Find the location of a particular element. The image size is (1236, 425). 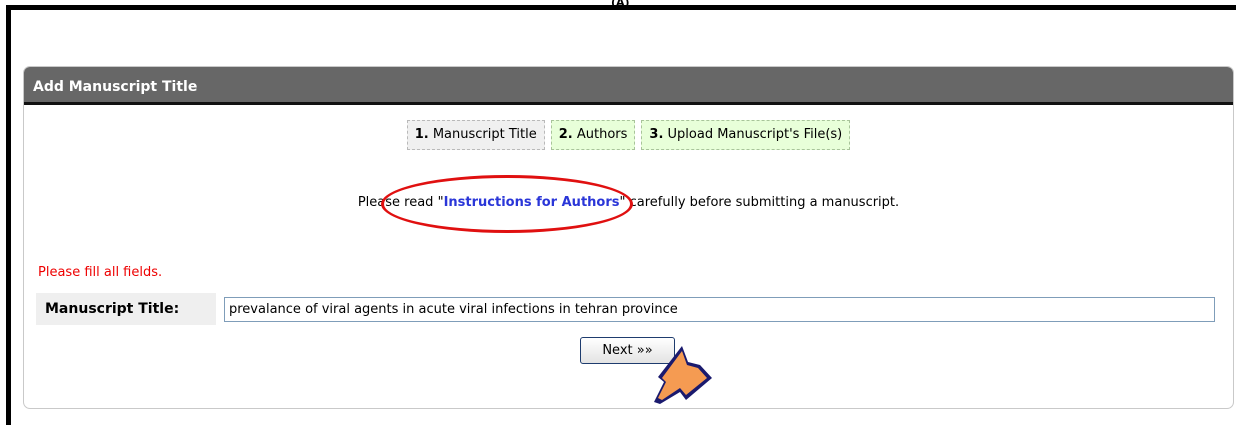

step-number: 3. is located at coordinates (656, 134).